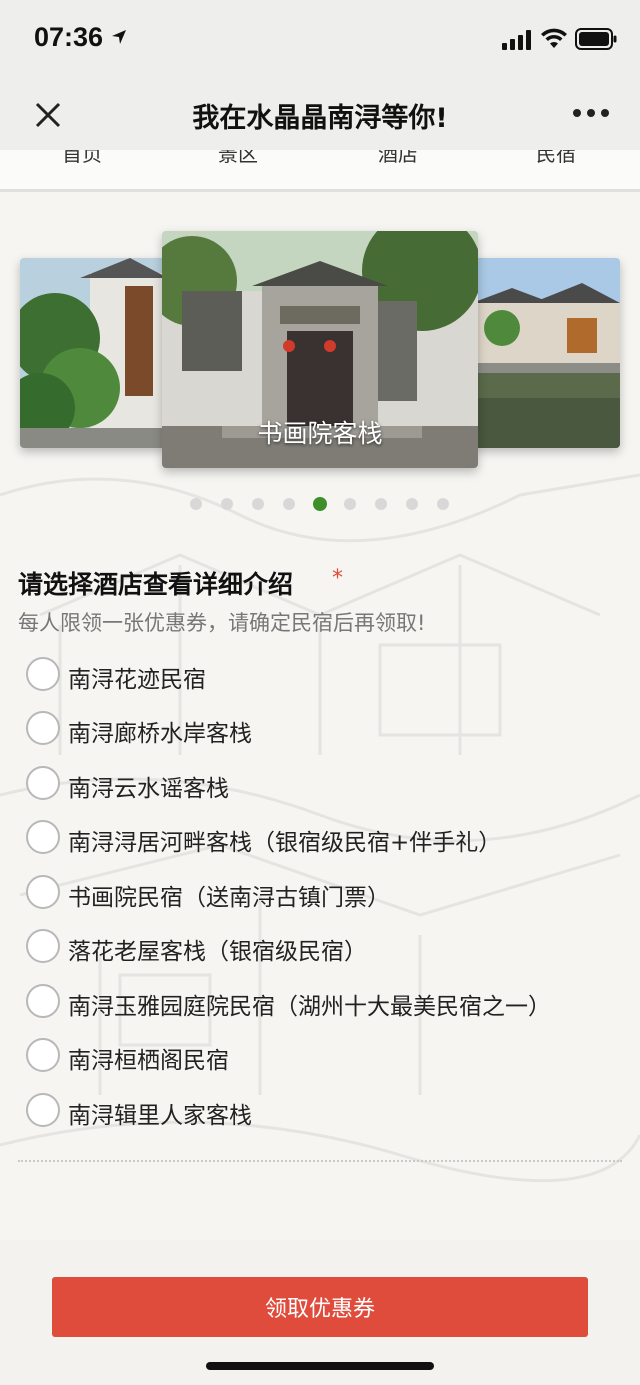  What do you see at coordinates (222, 623) in the screenshot?
I see `question-description: 每人限领一张优惠券，请确定民宿后再领取!` at bounding box center [222, 623].